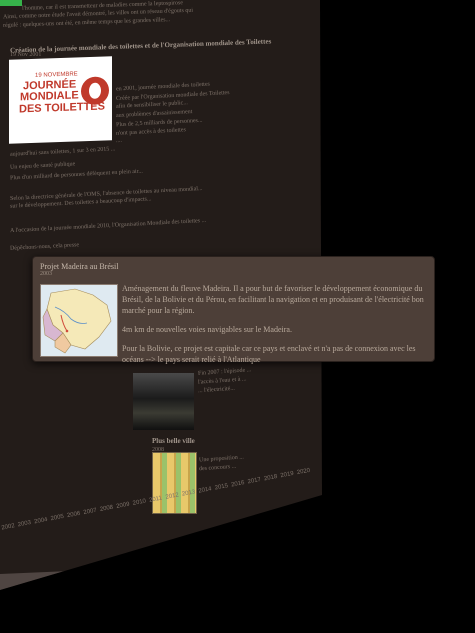  Describe the element at coordinates (189, 493) in the screenshot. I see `timeline-year: 2013` at that location.